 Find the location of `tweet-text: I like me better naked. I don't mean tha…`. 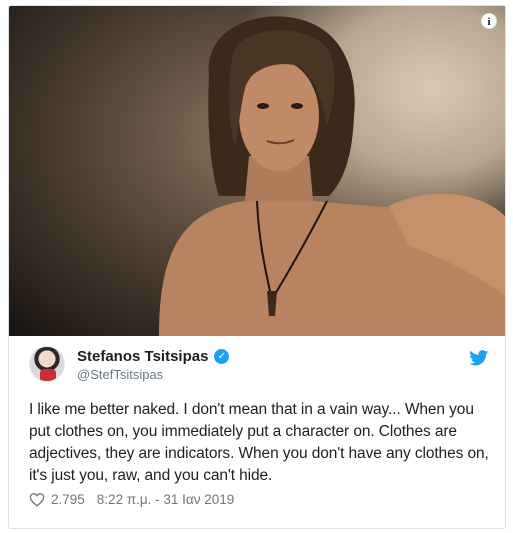

tweet-text: I like me better naked. I don't mean tha… is located at coordinates (259, 442).